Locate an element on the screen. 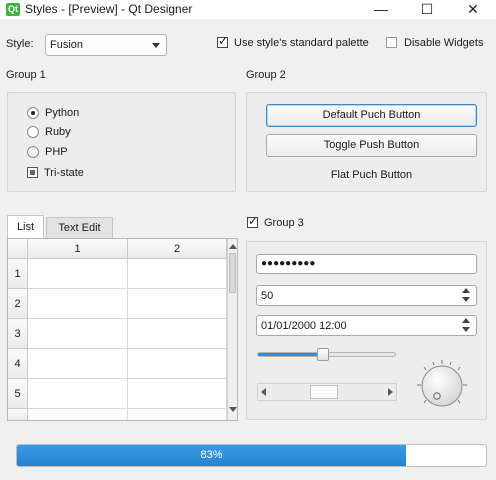  progress-bar: 83% is located at coordinates (251, 455).